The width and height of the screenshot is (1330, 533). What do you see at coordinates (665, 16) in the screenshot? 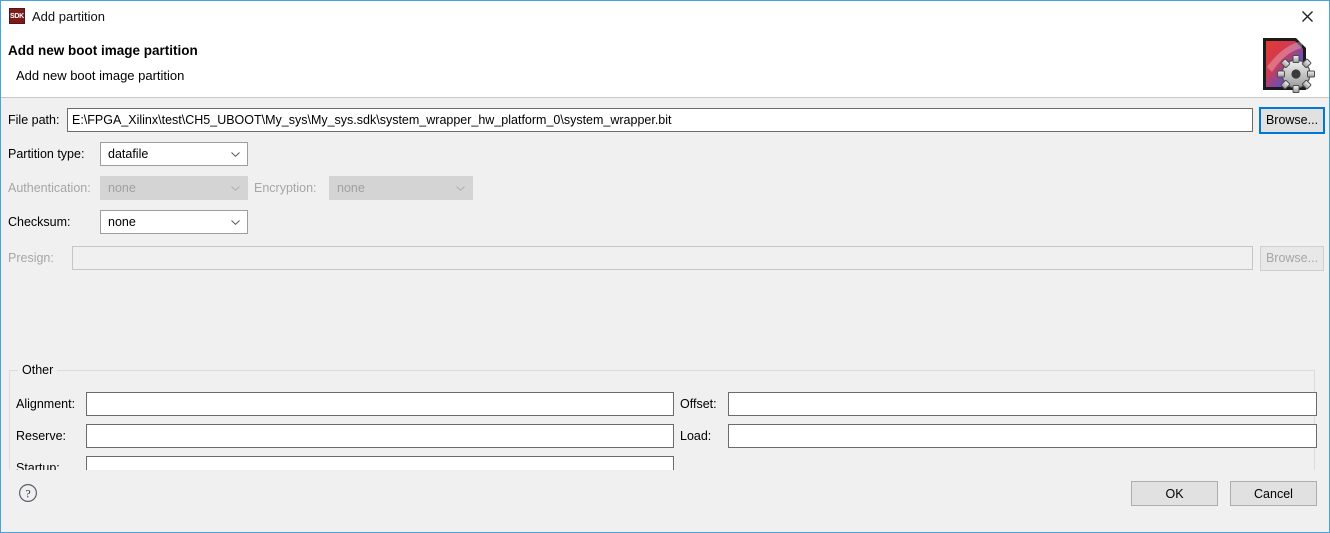
I see `title-bar: SDK Add partition` at bounding box center [665, 16].